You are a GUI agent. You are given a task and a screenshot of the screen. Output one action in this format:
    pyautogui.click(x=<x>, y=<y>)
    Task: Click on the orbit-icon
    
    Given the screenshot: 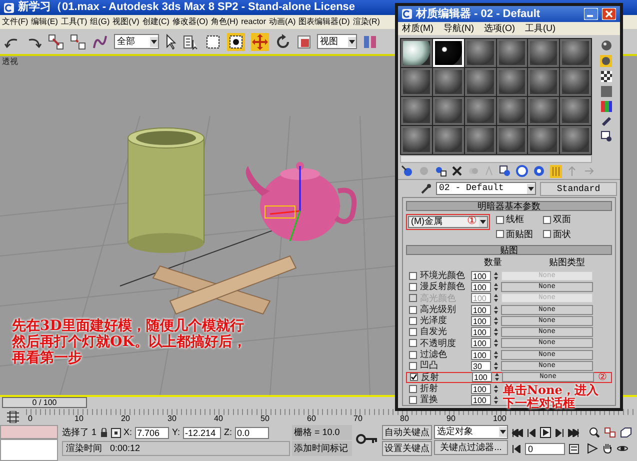 What is the action you would take?
    pyautogui.click(x=622, y=448)
    